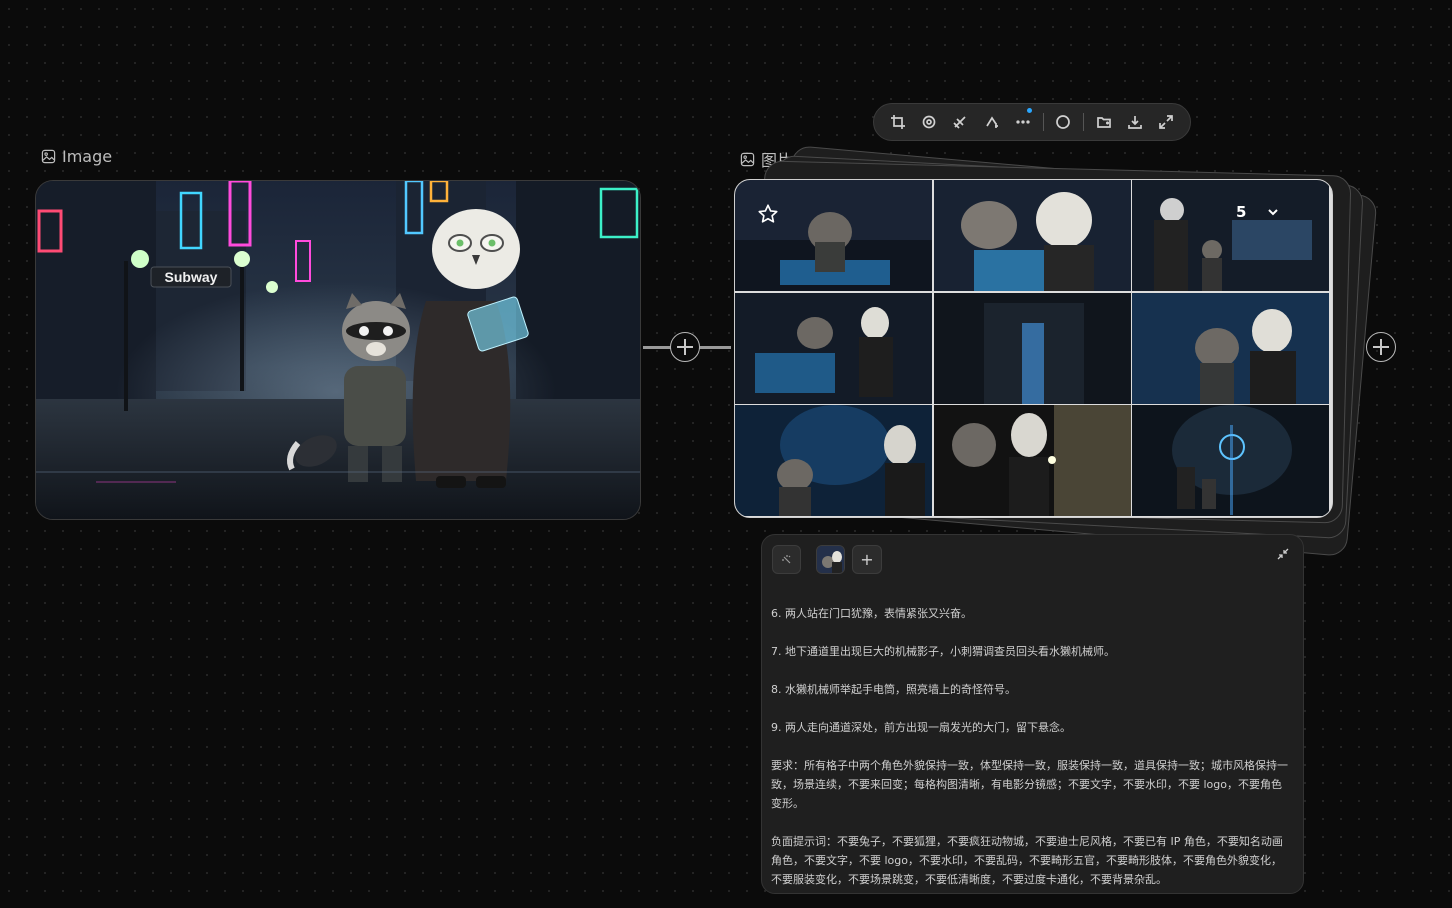 The width and height of the screenshot is (1452, 908). Describe the element at coordinates (1258, 212) in the screenshot. I see `variant-counter: 5` at that location.